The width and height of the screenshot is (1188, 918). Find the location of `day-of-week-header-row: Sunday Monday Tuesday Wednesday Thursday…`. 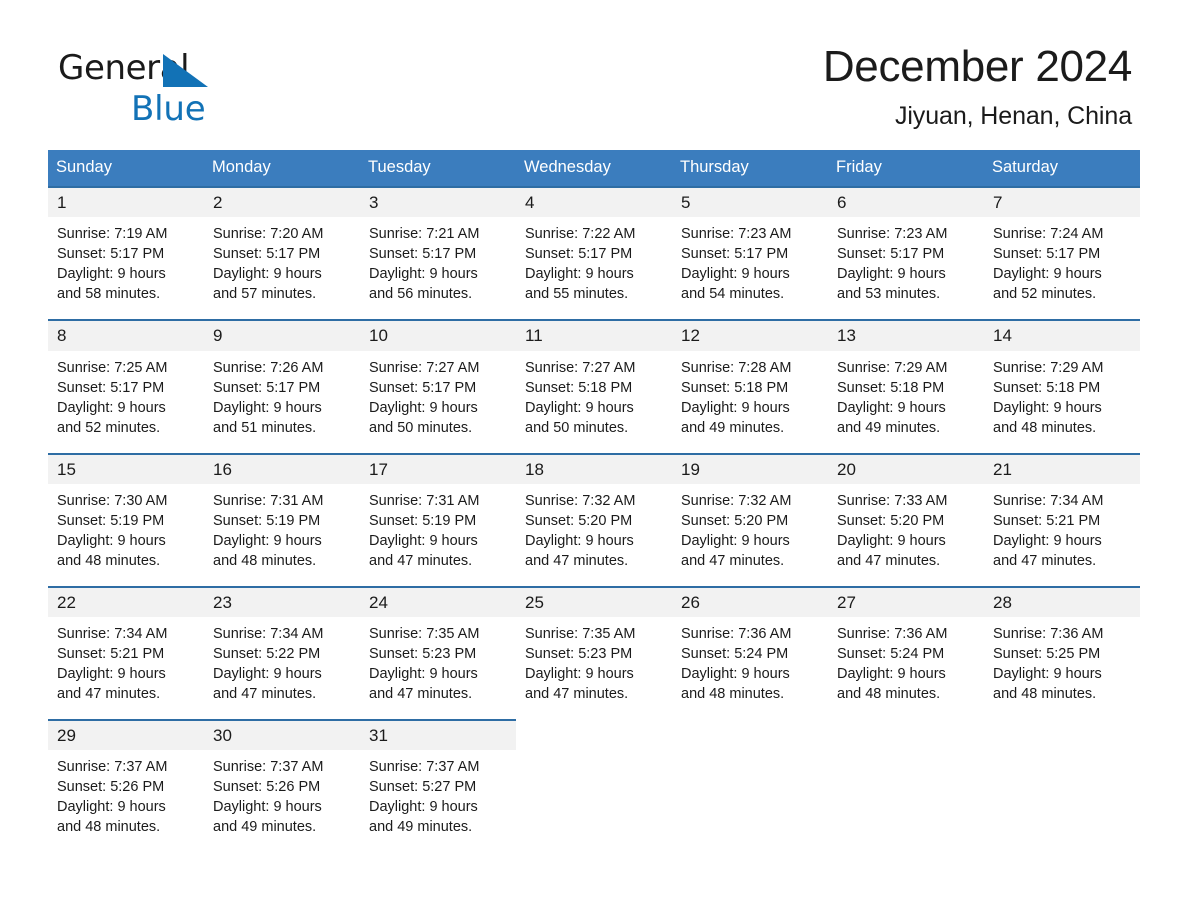

day-of-week-header-row: Sunday Monday Tuesday Wednesday Thursday… is located at coordinates (594, 168).